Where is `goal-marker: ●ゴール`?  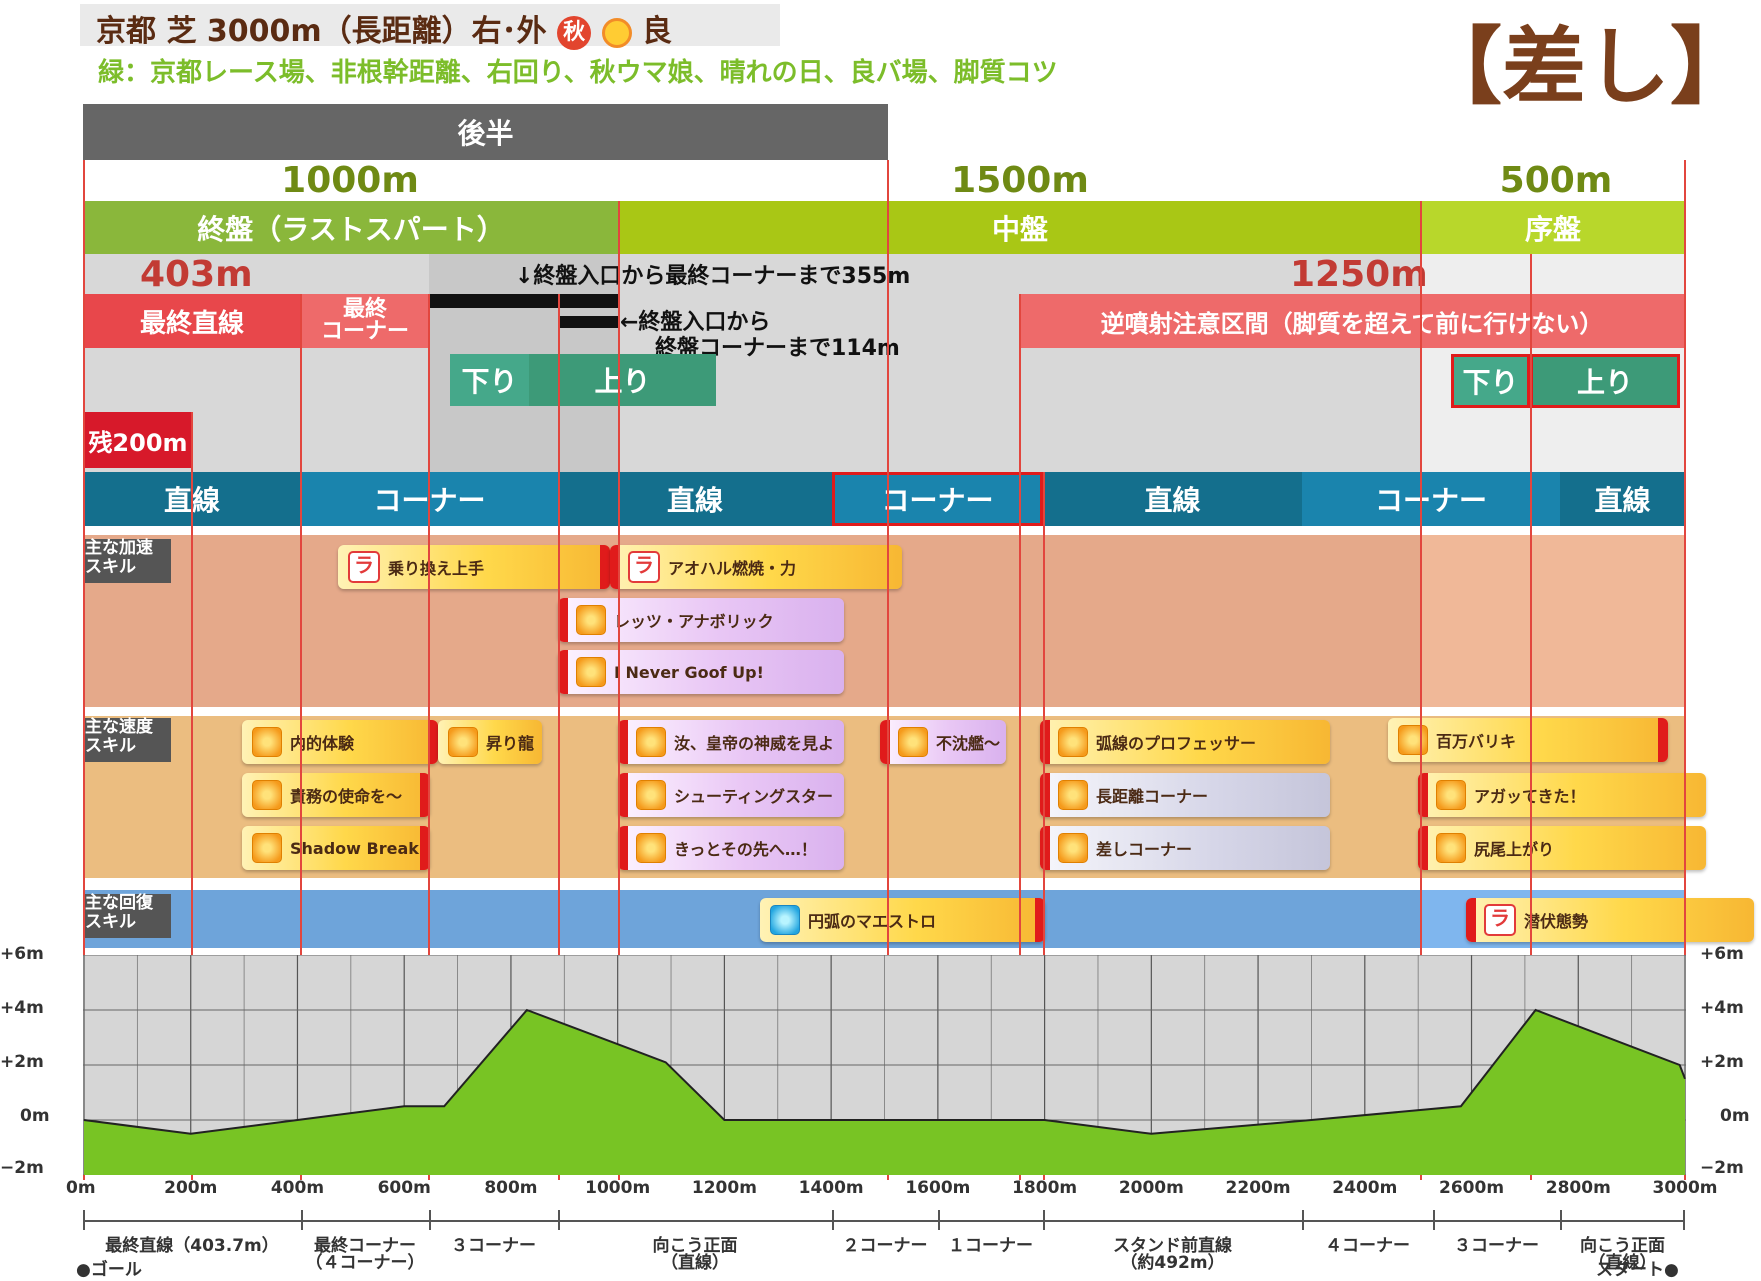
goal-marker: ●ゴール is located at coordinates (109, 1270).